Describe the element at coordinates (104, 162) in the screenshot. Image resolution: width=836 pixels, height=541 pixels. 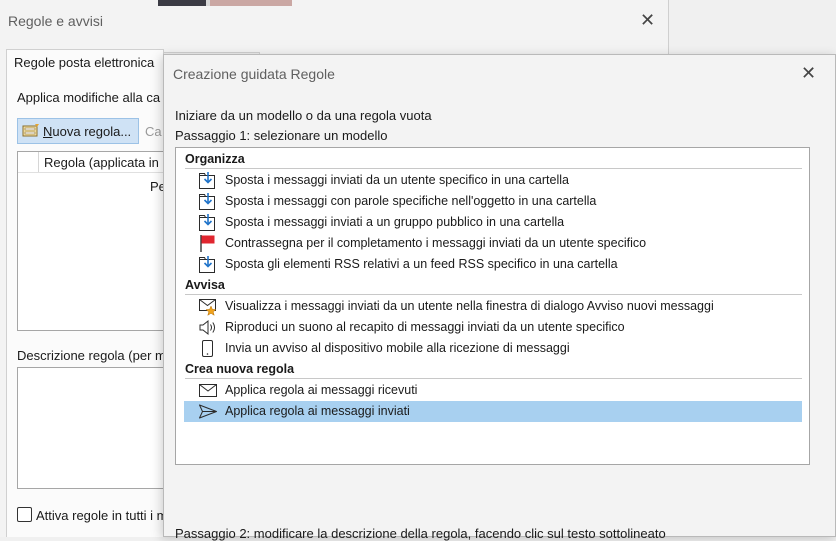
I see `rule-column-header: Regola (applicata in l` at that location.